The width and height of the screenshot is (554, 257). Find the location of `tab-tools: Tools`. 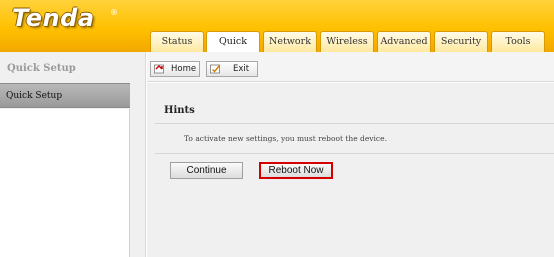

tab-tools: Tools is located at coordinates (518, 41).